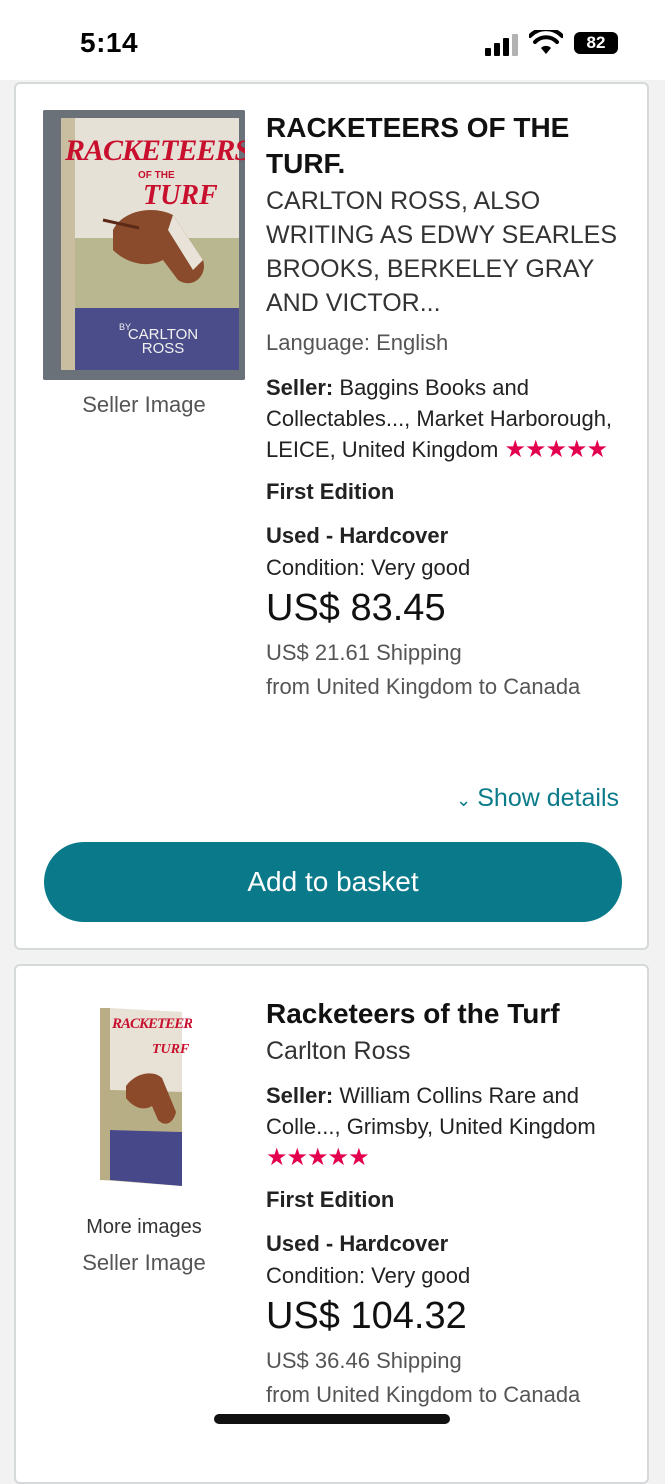  Describe the element at coordinates (464, 800) in the screenshot. I see `chevron-down-icon: ⌄` at that location.